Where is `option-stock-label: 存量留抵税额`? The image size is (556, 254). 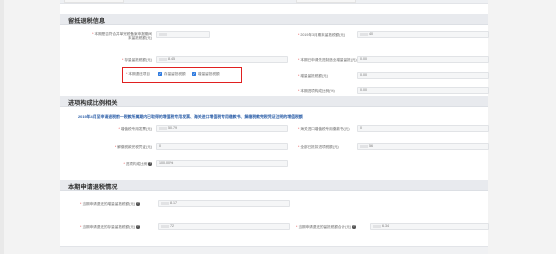
option-stock-label: 存量留抵税额 is located at coordinates (175, 74).